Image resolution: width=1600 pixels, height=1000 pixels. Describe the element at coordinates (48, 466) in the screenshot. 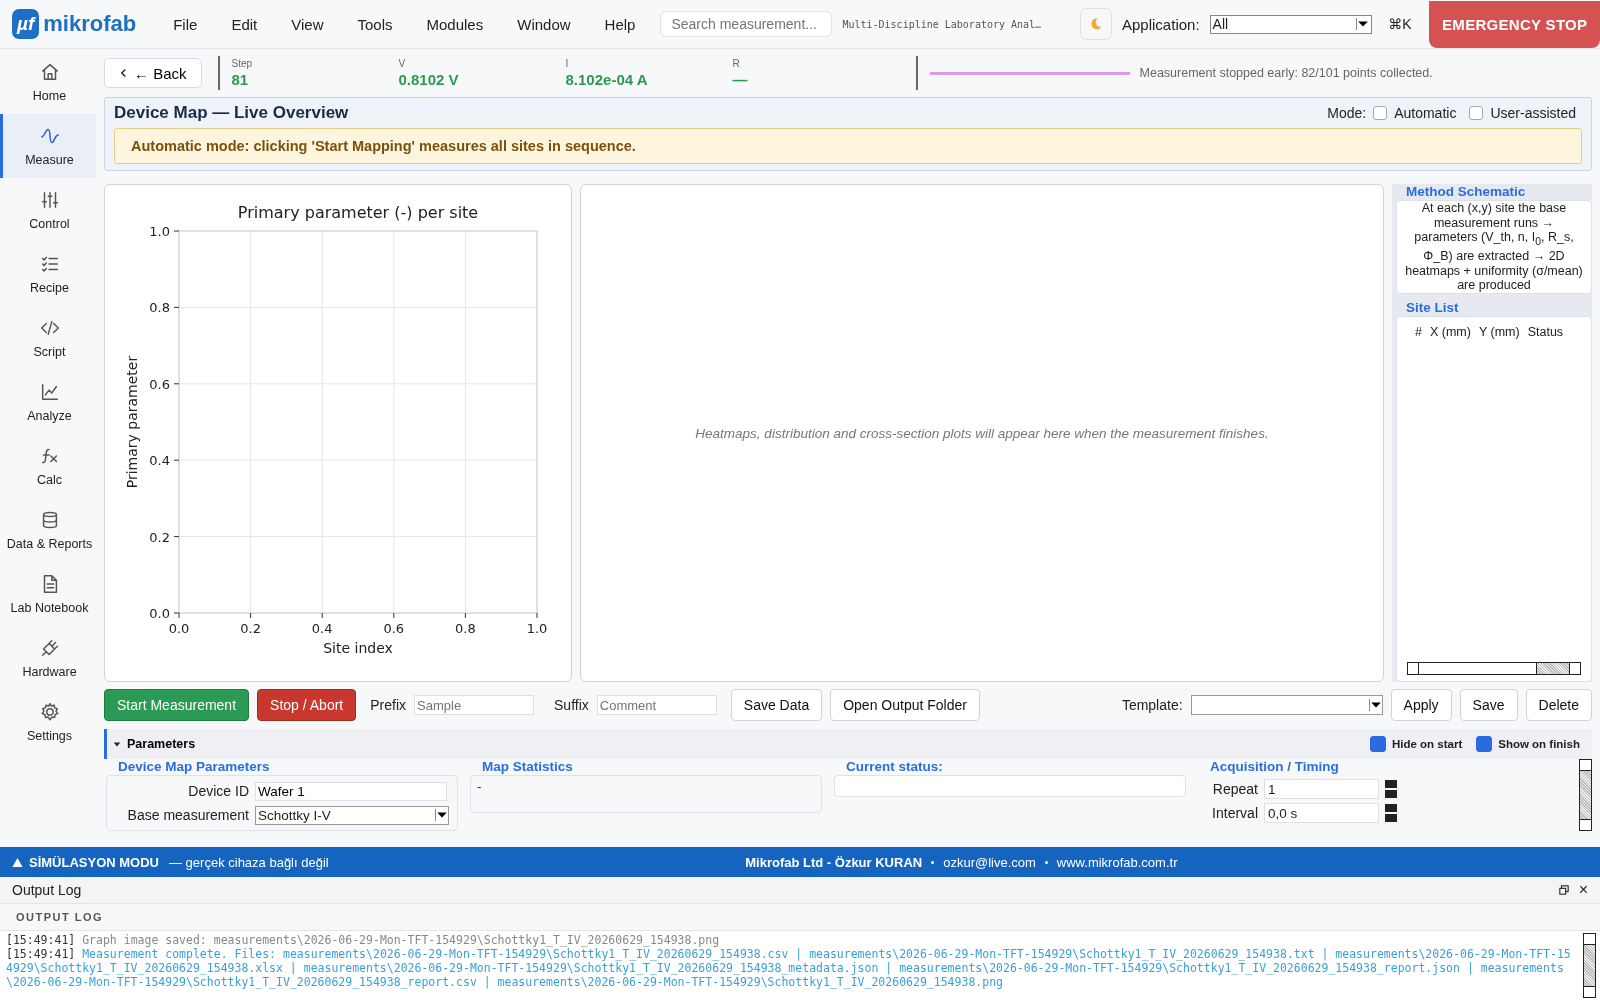

I see `sidebar-item: Calc` at that location.